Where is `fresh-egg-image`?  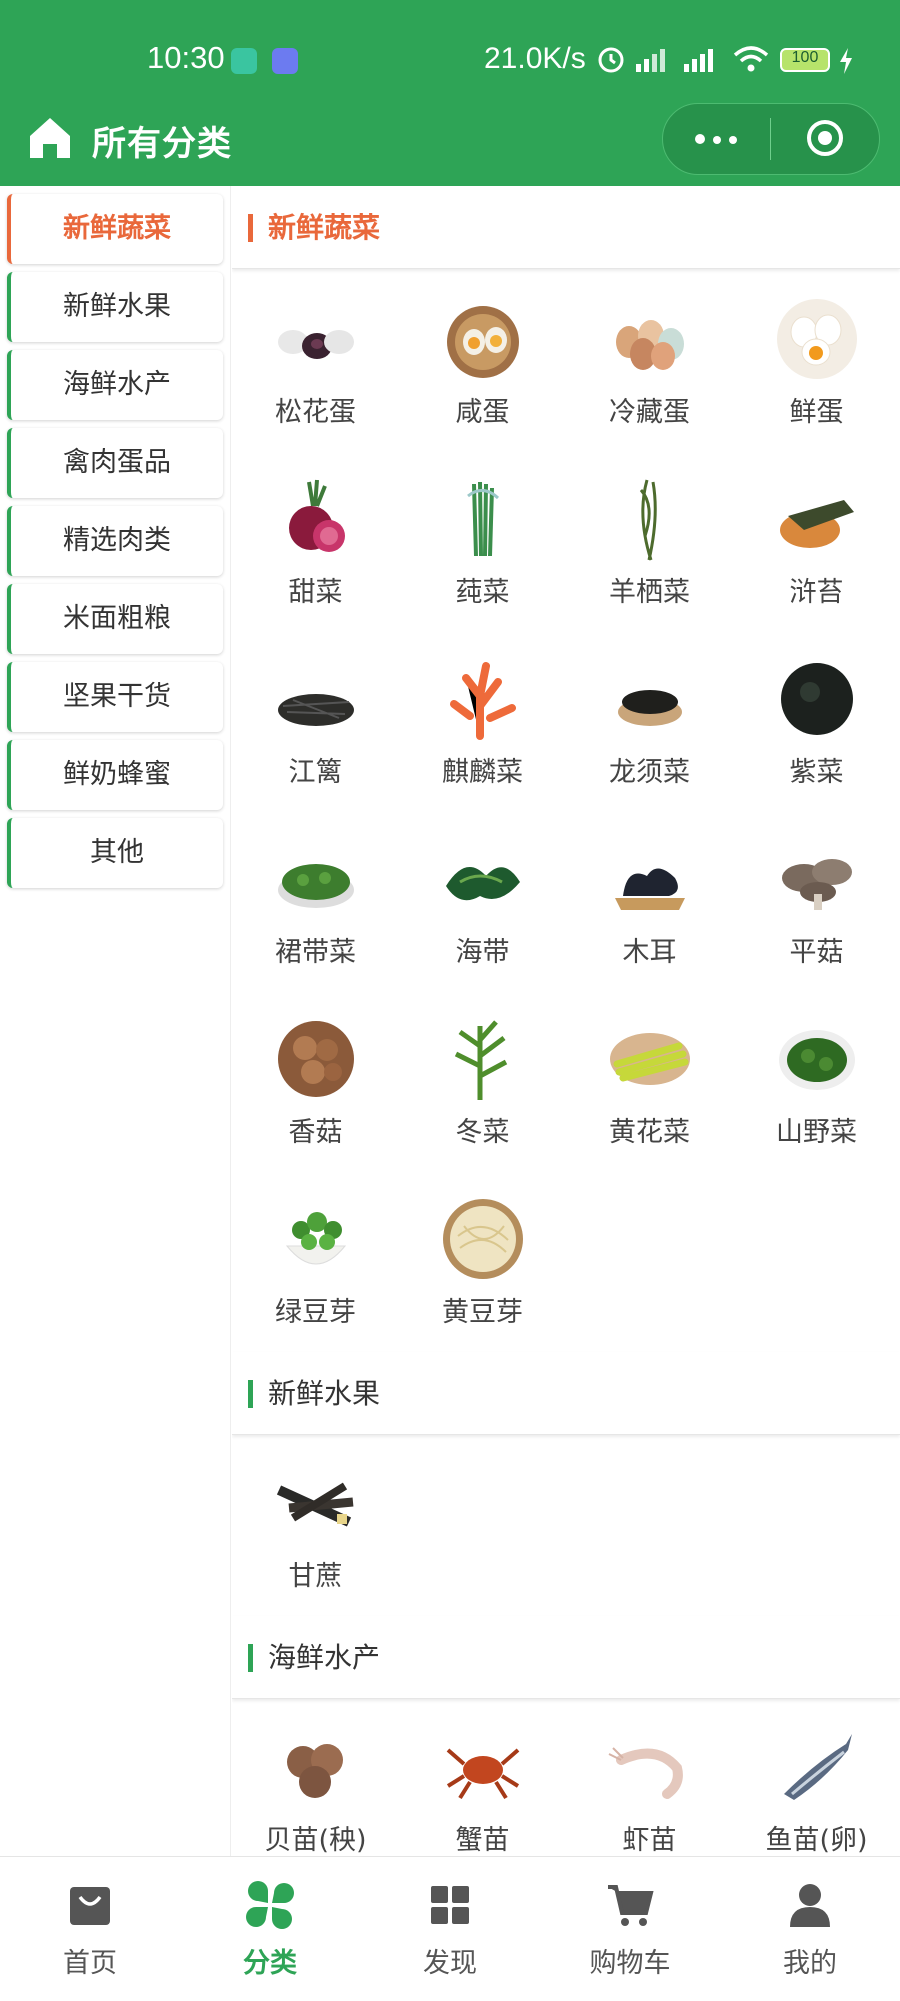 fresh-egg-image is located at coordinates (817, 339).